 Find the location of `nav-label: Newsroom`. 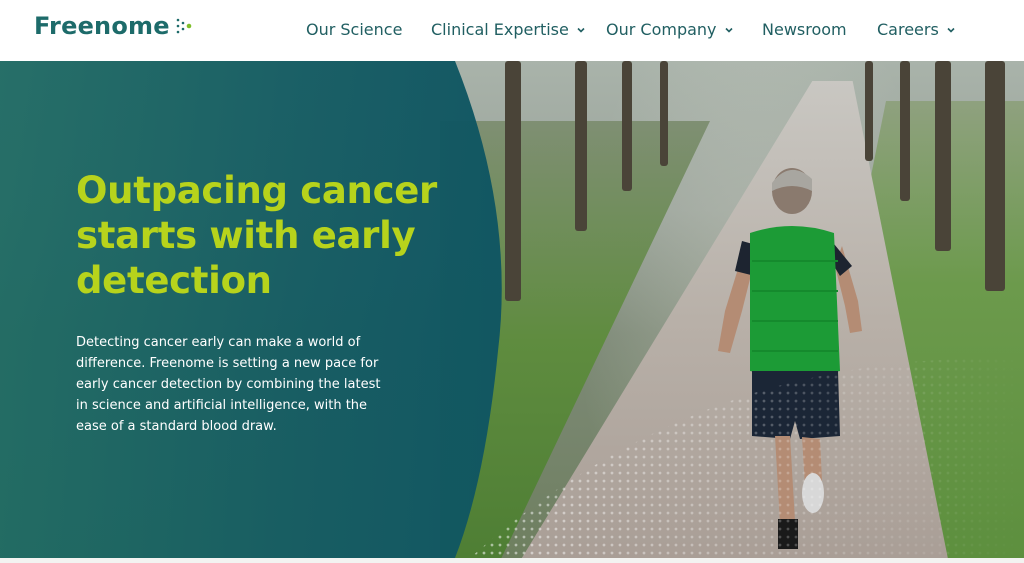

nav-label: Newsroom is located at coordinates (804, 29).